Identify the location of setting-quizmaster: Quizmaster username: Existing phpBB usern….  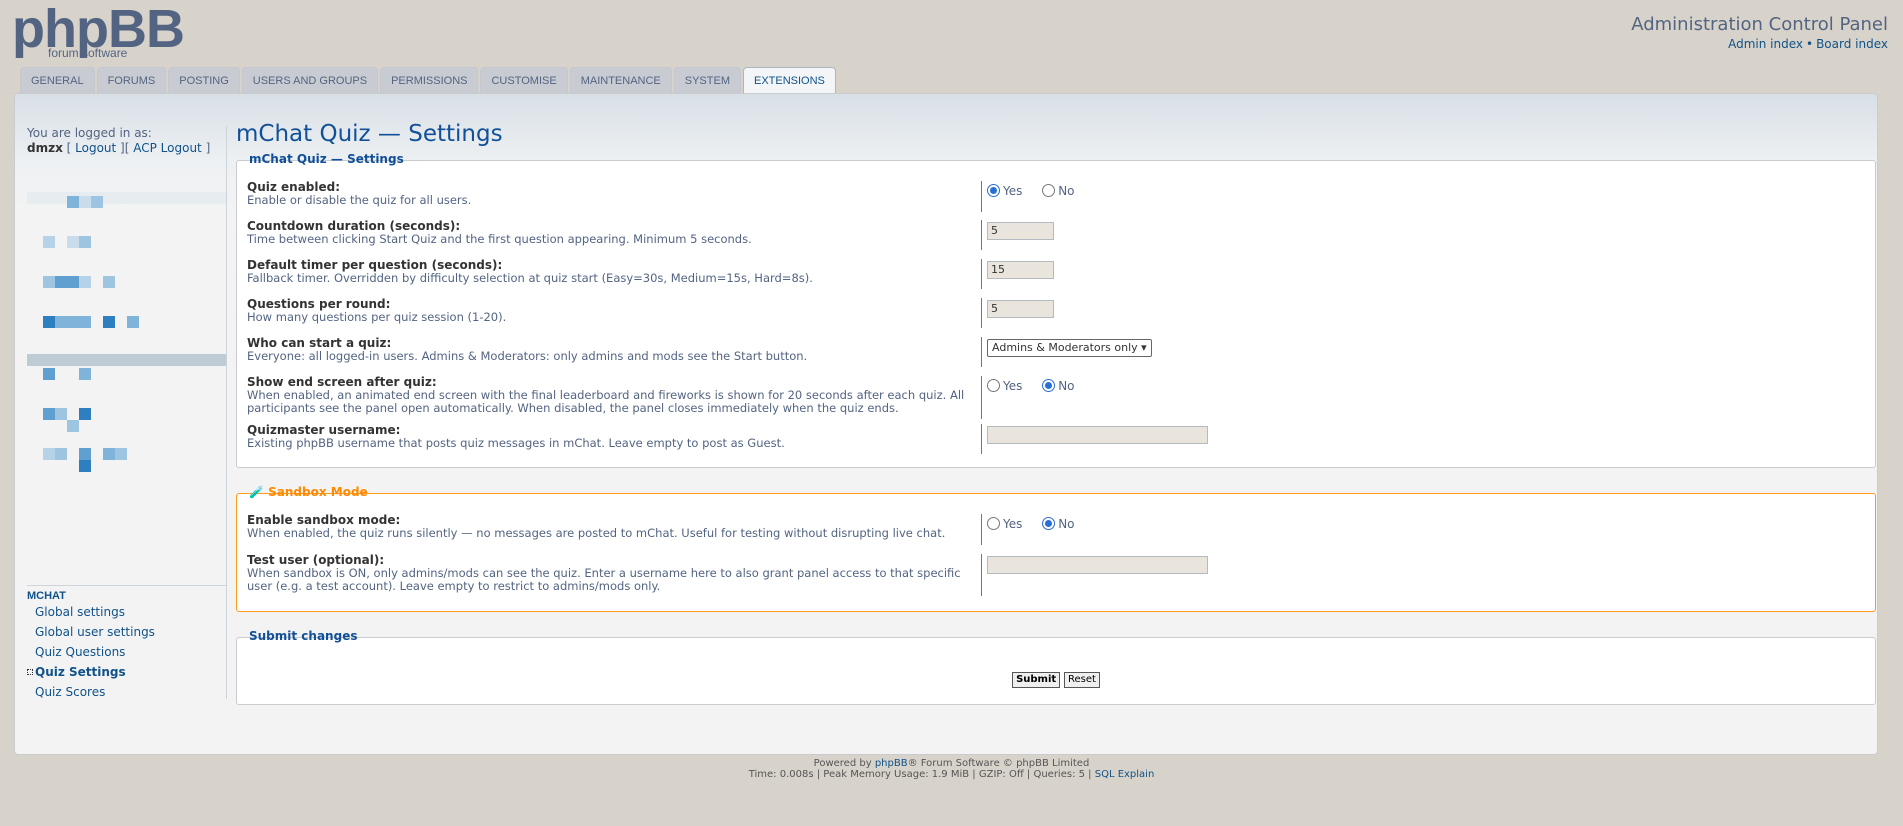
(1056, 439).